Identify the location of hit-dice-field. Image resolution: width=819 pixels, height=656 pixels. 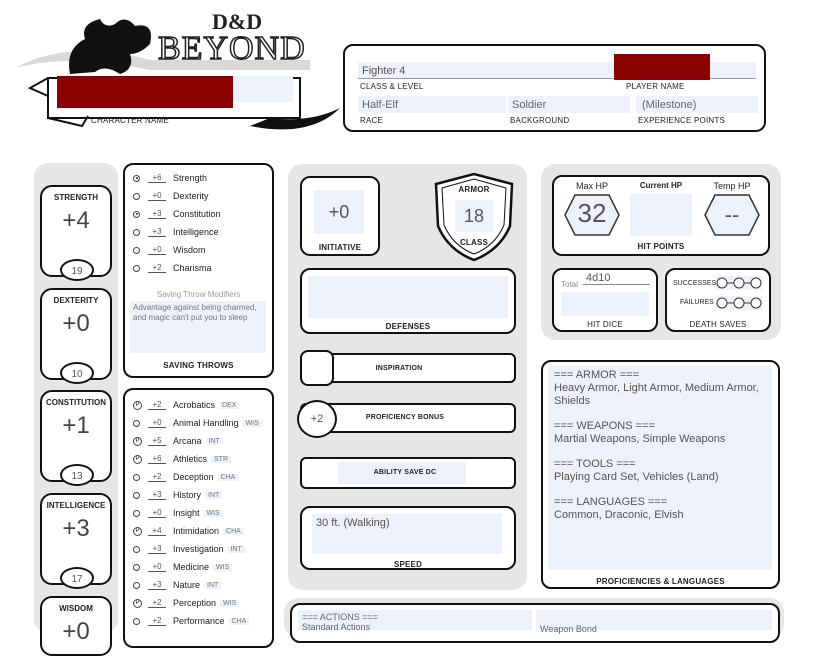
(605, 304).